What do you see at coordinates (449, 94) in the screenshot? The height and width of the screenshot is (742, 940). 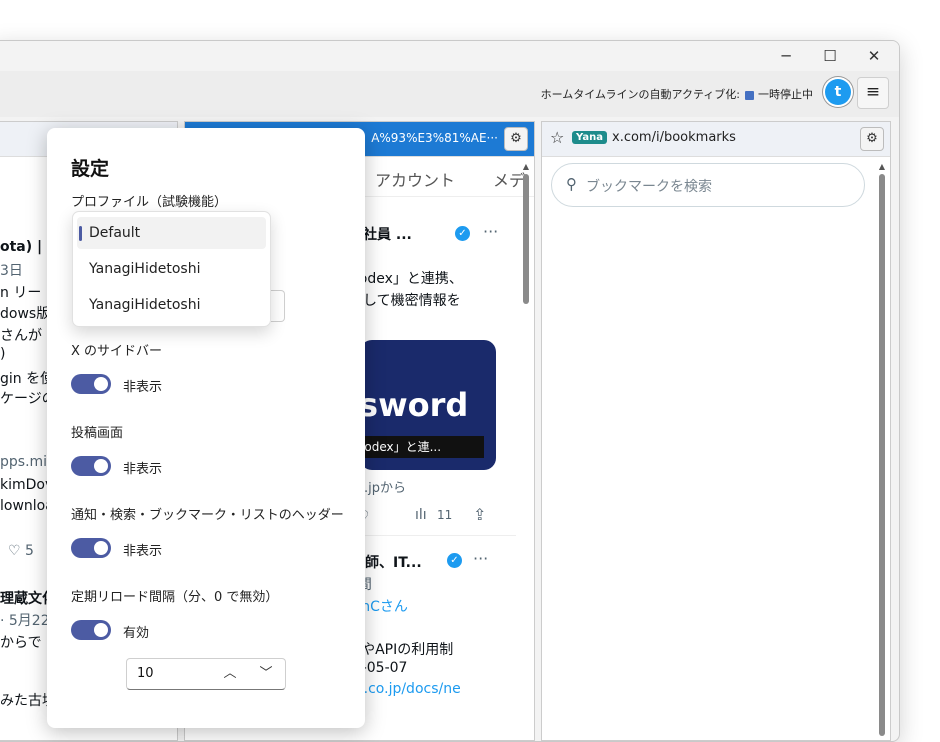 I see `toolbar: ホームタイムラインの自動アクティブ化: 一時停止中` at bounding box center [449, 94].